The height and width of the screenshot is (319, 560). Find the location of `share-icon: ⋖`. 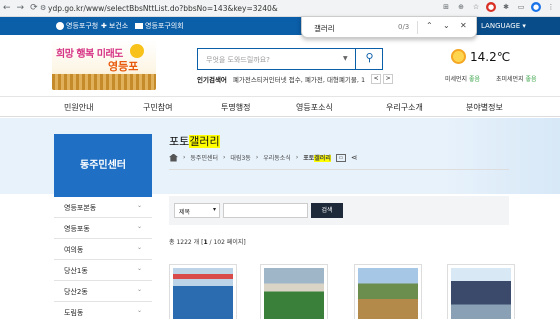

share-icon: ⋖ is located at coordinates (354, 157).